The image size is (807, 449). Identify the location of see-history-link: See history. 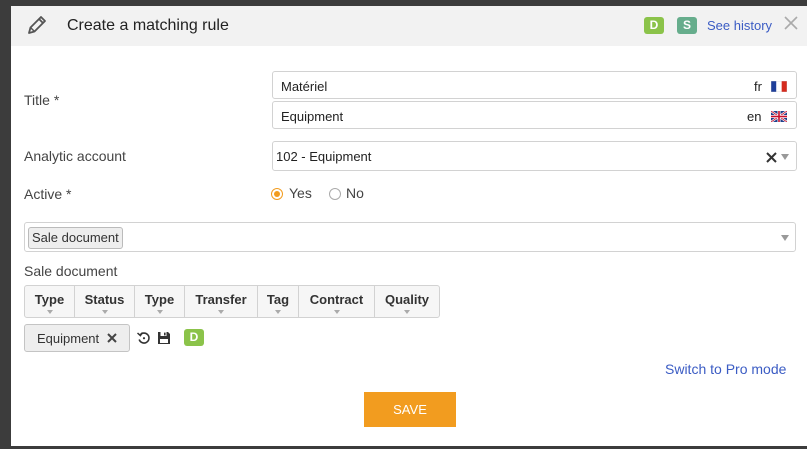
(739, 25).